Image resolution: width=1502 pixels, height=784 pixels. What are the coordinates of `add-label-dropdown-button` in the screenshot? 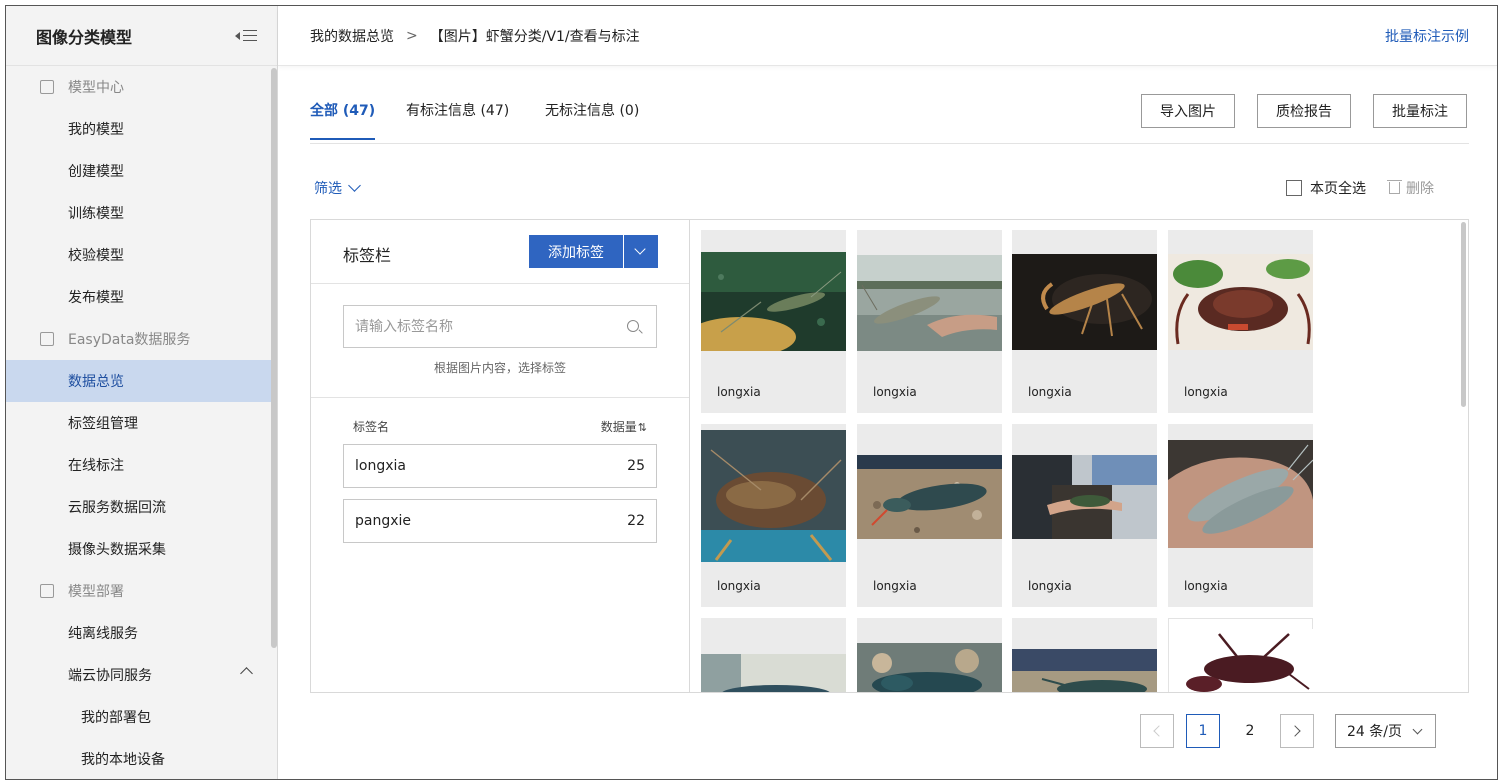 It's located at (641, 251).